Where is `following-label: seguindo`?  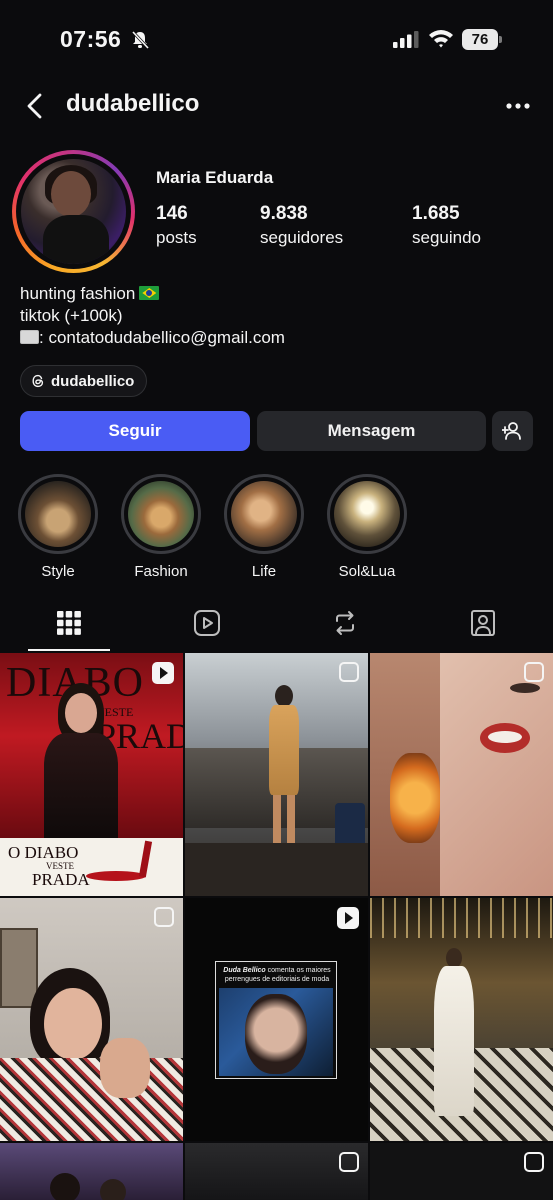 following-label: seguindo is located at coordinates (447, 237).